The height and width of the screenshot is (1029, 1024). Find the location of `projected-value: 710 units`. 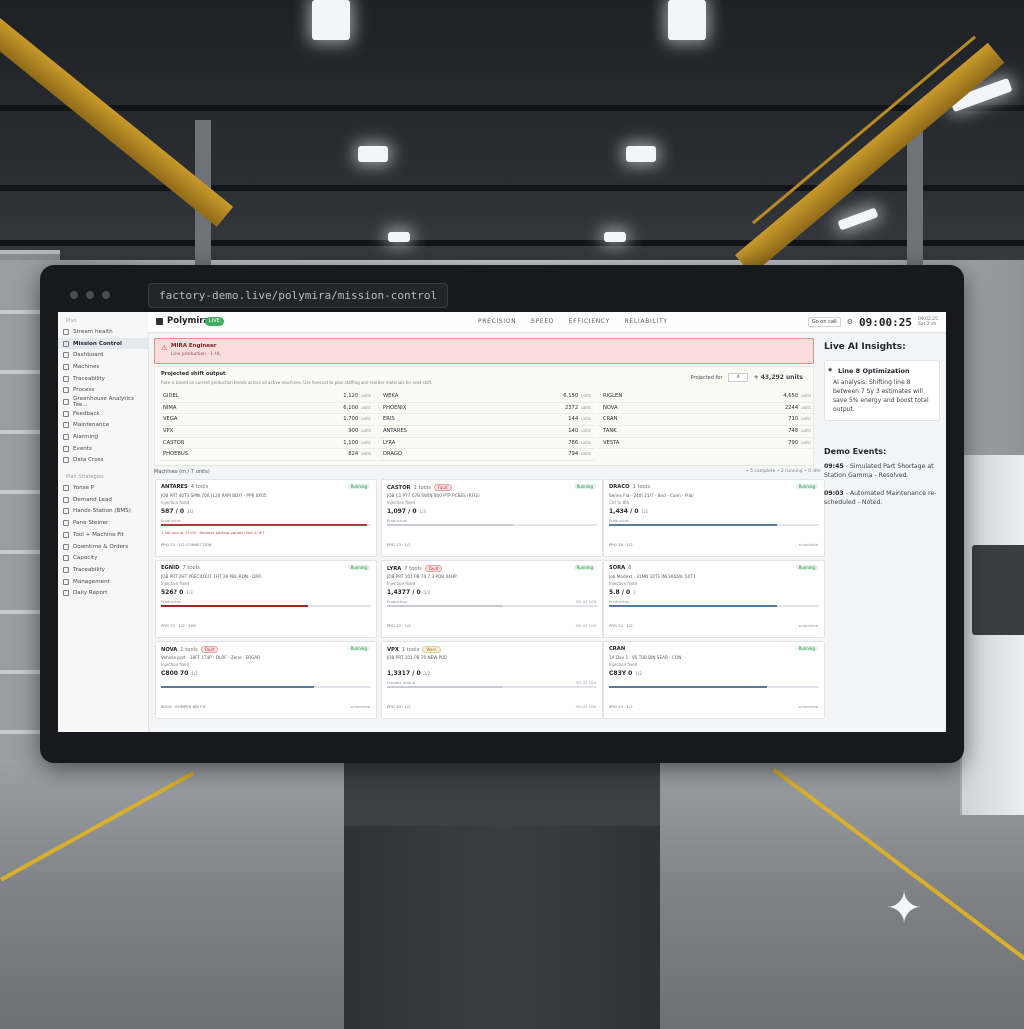

projected-value: 710 units is located at coordinates (799, 419).